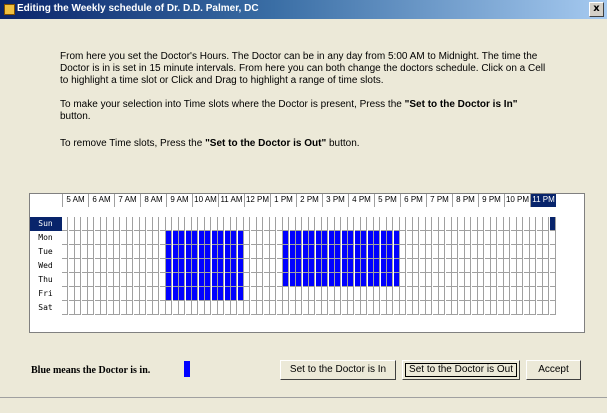  Describe the element at coordinates (45, 224) in the screenshot. I see `day-label-sun: Sun` at that location.